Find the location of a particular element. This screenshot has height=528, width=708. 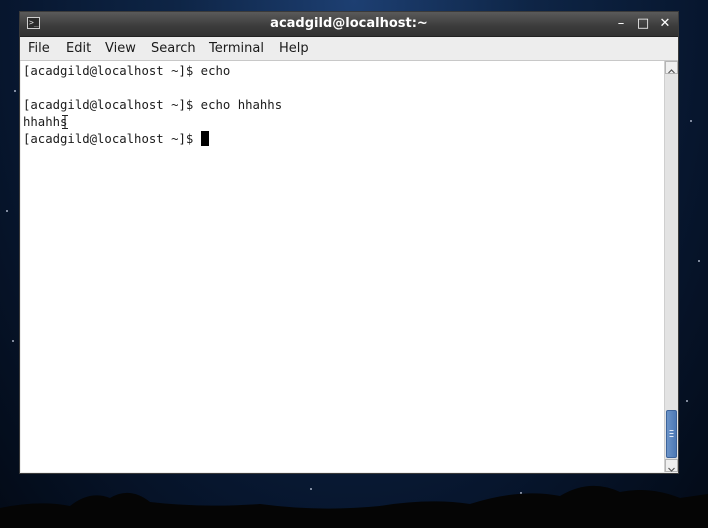

landscape-silhouette is located at coordinates (354, 506).